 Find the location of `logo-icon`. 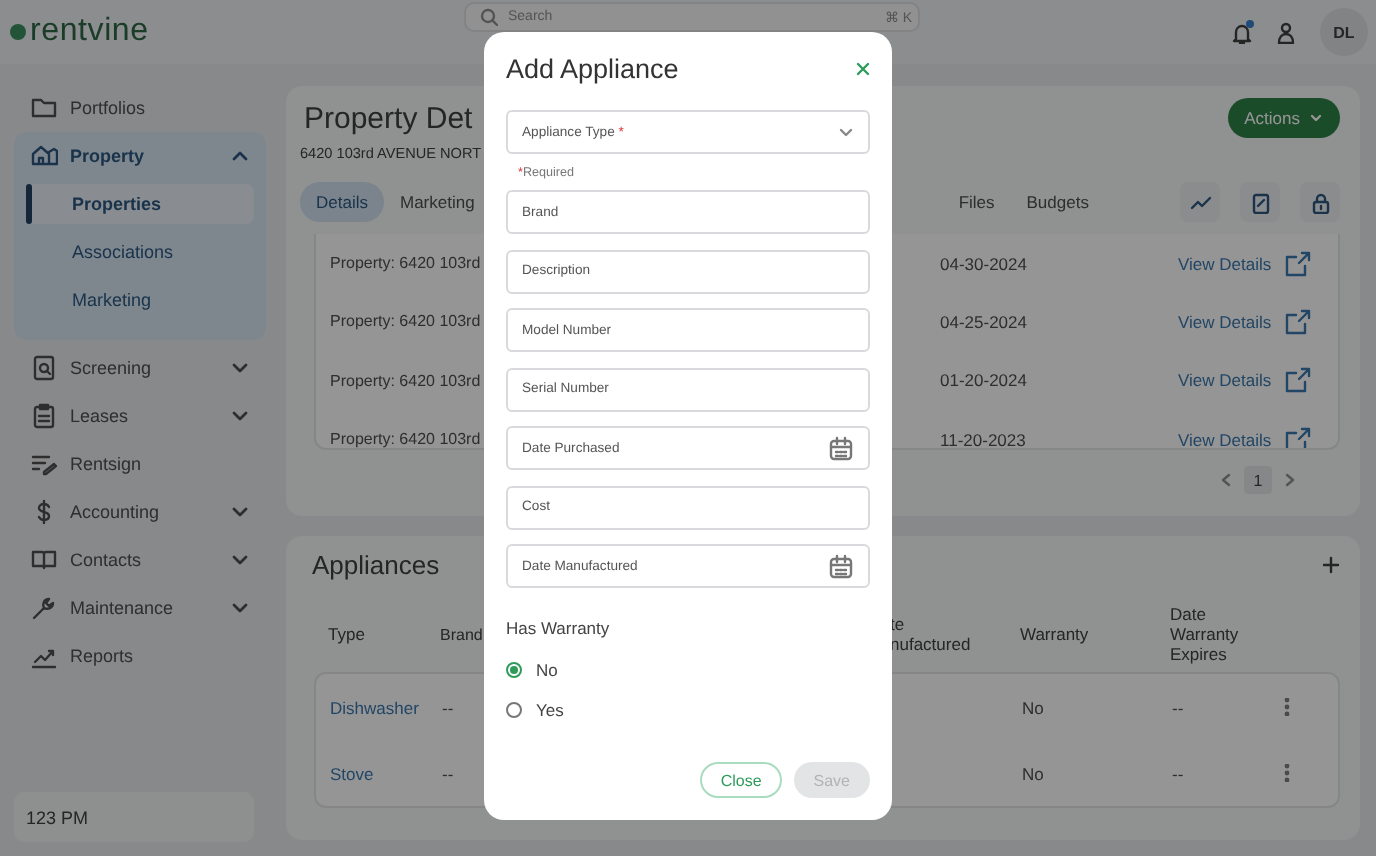

logo-icon is located at coordinates (18, 32).